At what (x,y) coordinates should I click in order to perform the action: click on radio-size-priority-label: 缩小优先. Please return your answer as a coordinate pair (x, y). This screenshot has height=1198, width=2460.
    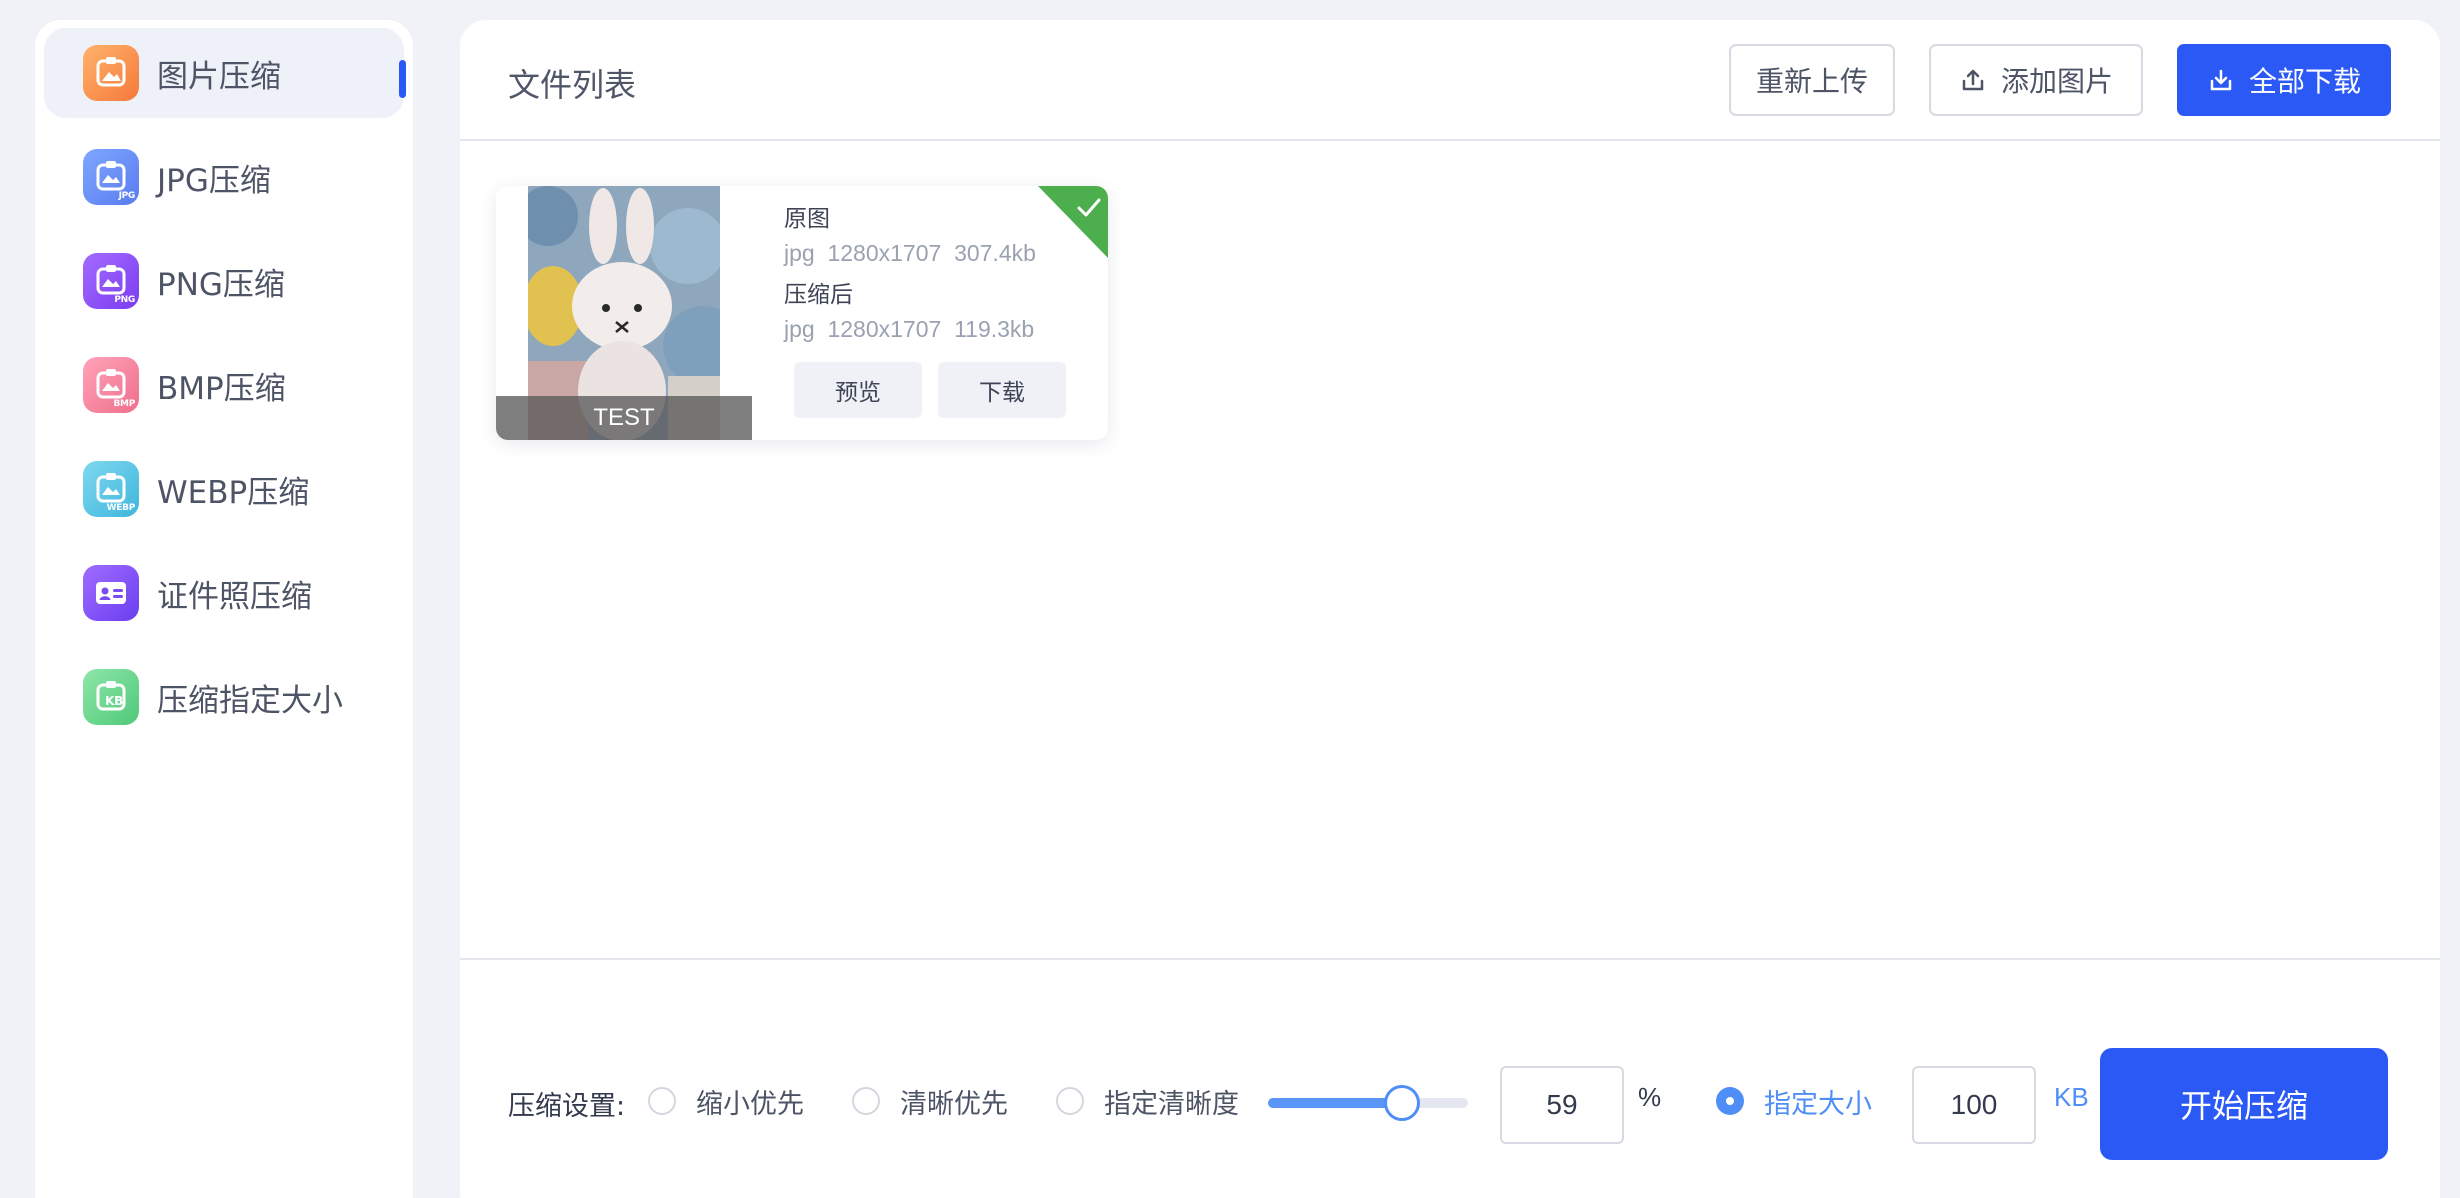
    Looking at the image, I should click on (750, 1101).